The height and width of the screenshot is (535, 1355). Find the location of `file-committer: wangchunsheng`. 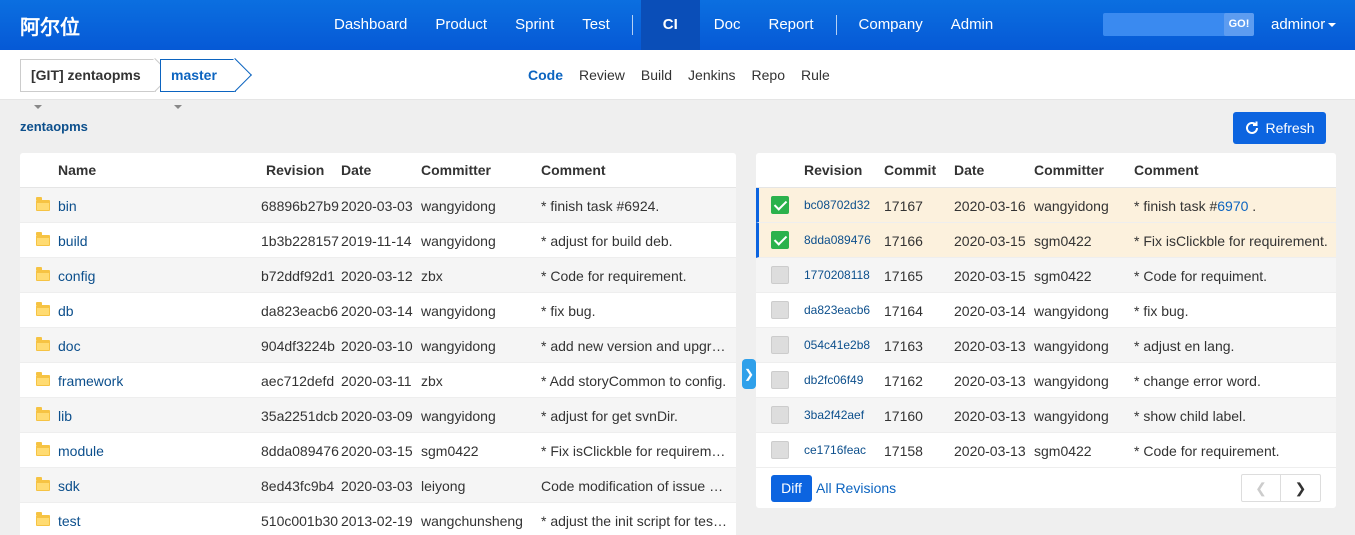

file-committer: wangchunsheng is located at coordinates (472, 521).